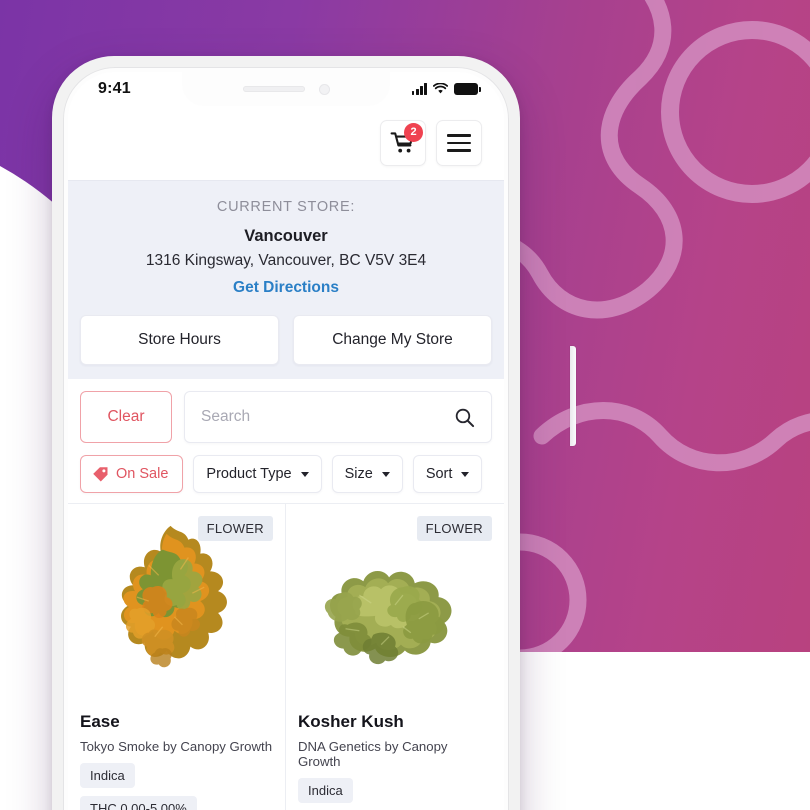 The height and width of the screenshot is (810, 810). I want to click on clear-filters-button: Clear, so click(126, 417).